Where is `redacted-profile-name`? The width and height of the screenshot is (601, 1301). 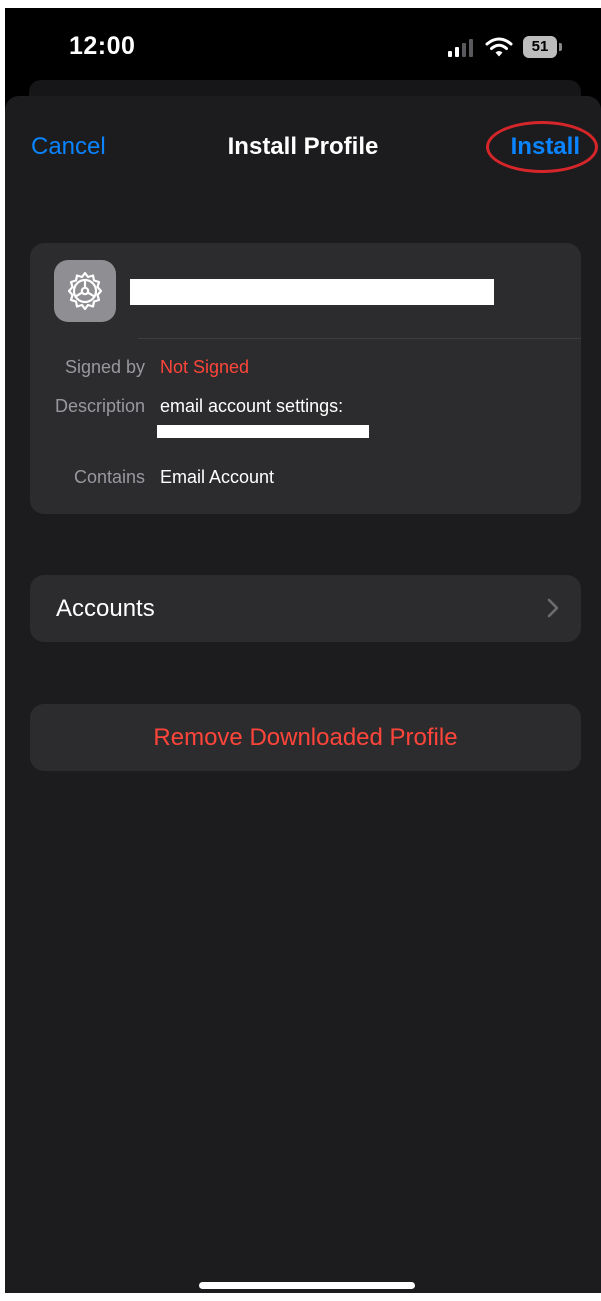
redacted-profile-name is located at coordinates (312, 292).